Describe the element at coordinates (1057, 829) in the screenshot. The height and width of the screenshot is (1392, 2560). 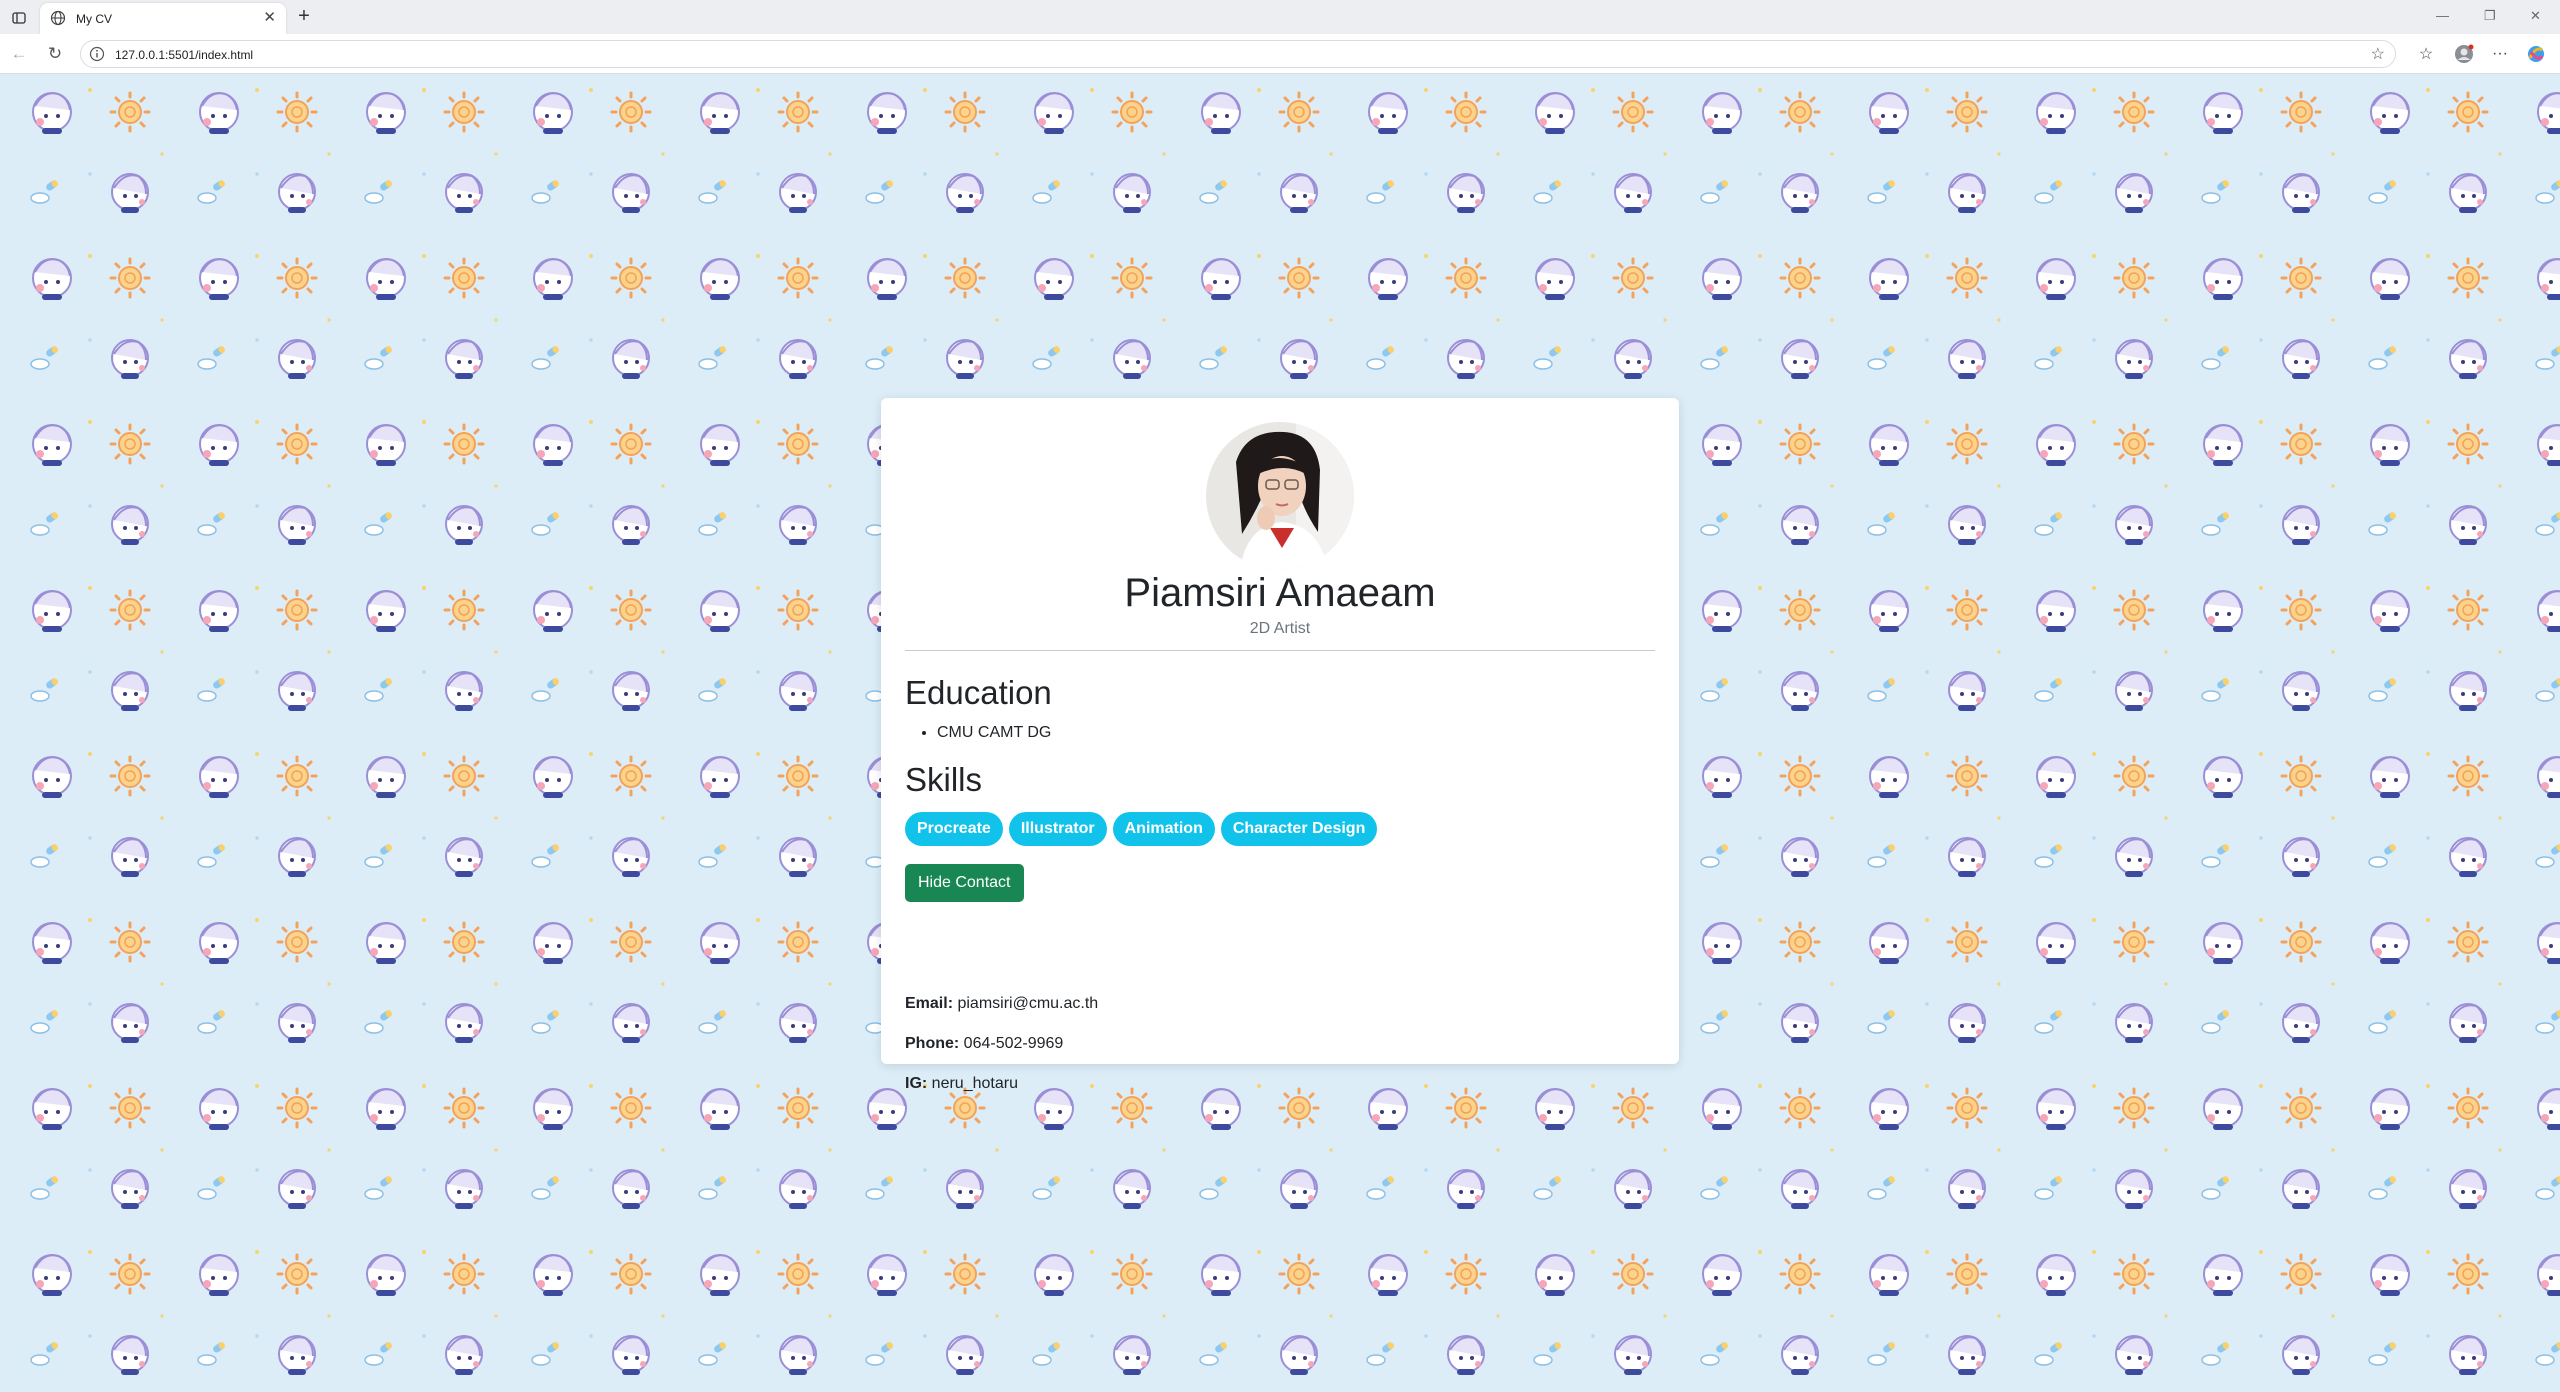
I see `skill-badge: Illustrator` at that location.